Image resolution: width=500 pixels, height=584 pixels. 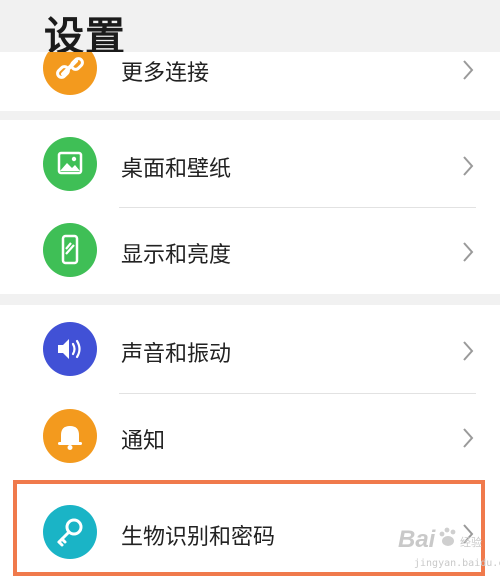 What do you see at coordinates (70, 349) in the screenshot?
I see `speaker-icon` at bounding box center [70, 349].